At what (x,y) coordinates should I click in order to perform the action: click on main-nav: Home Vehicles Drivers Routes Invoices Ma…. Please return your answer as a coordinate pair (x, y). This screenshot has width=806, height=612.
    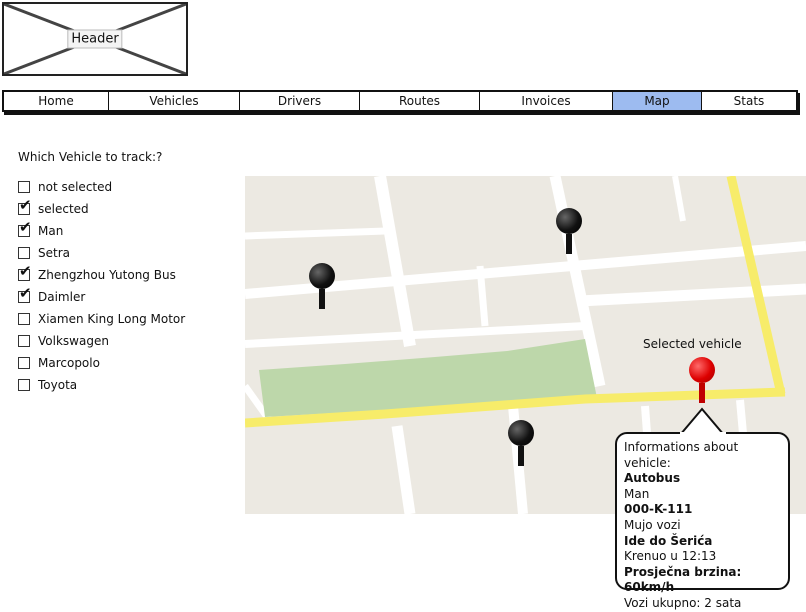
    Looking at the image, I should click on (400, 101).